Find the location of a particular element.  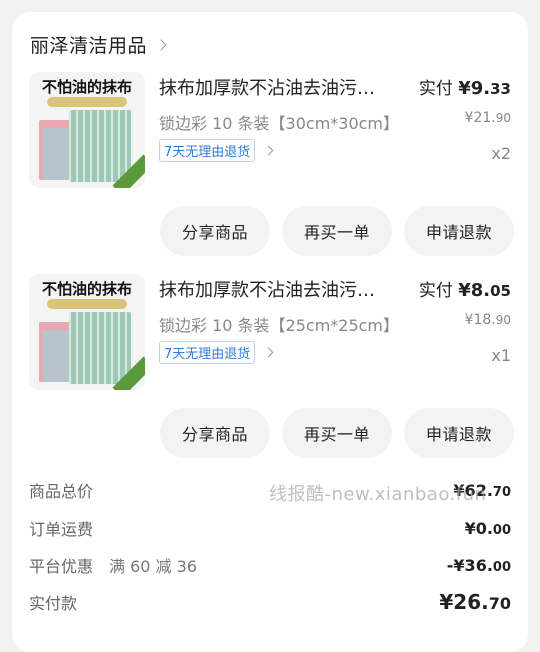

original-price: ¥18.90 is located at coordinates (488, 320).